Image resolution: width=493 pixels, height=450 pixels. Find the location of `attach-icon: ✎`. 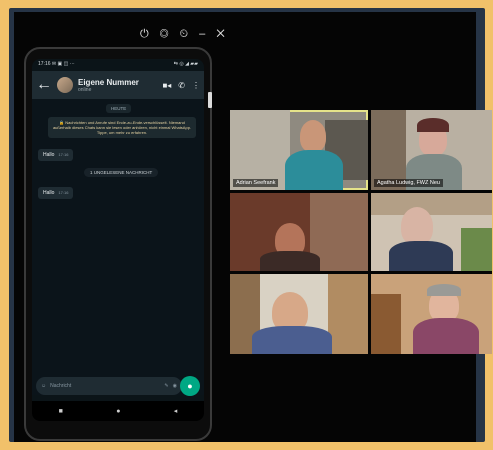

attach-icon: ✎ is located at coordinates (166, 386).